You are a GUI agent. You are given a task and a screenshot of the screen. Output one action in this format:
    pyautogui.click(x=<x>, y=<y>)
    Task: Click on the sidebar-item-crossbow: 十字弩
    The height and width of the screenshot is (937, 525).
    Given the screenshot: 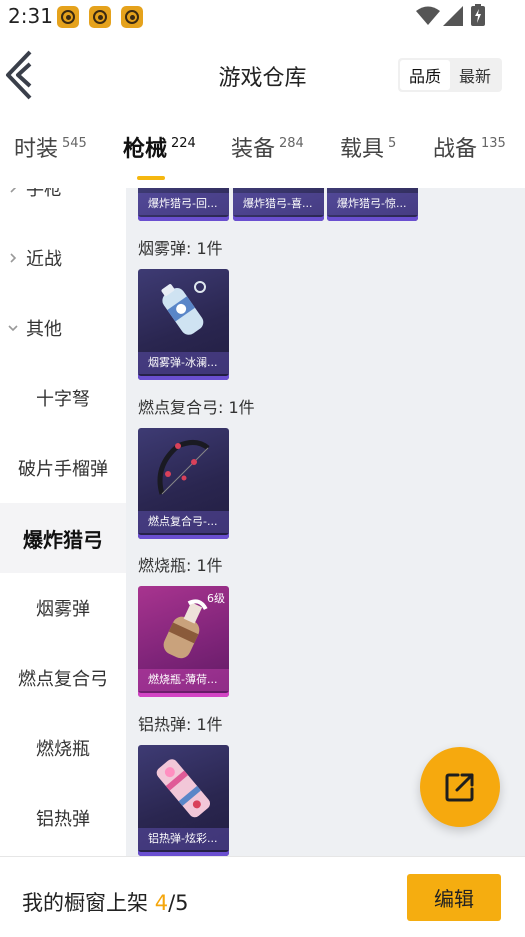 What is the action you would take?
    pyautogui.click(x=63, y=398)
    